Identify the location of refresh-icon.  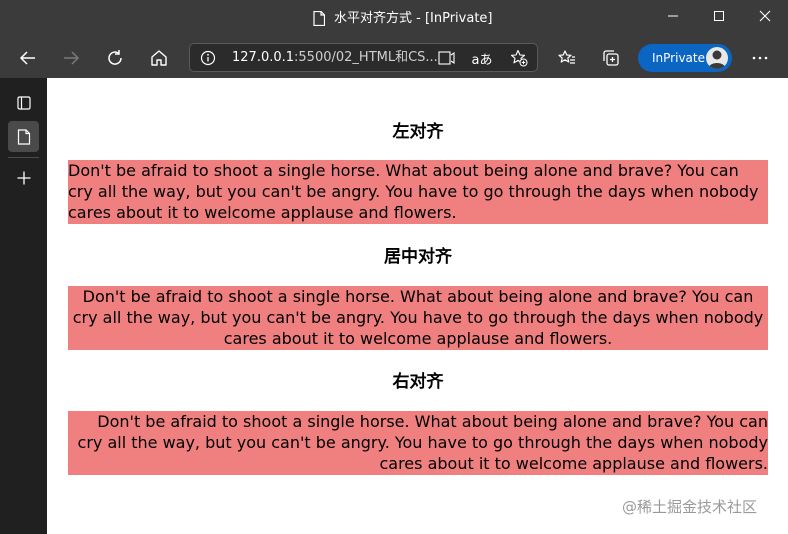
(115, 57).